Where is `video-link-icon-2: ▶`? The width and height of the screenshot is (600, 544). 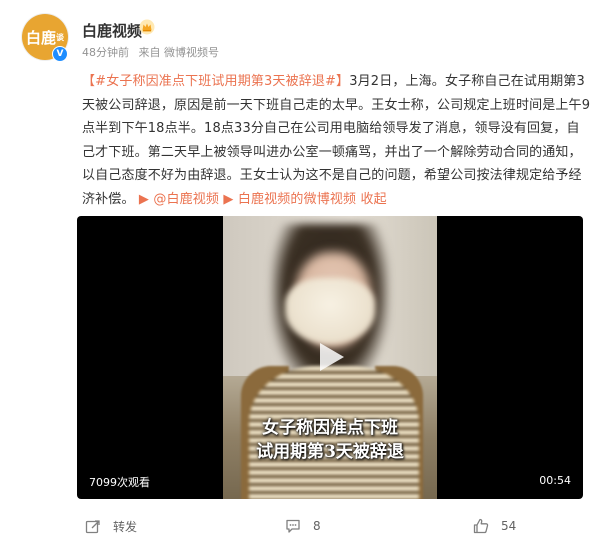
video-link-icon-2: ▶ is located at coordinates (228, 199).